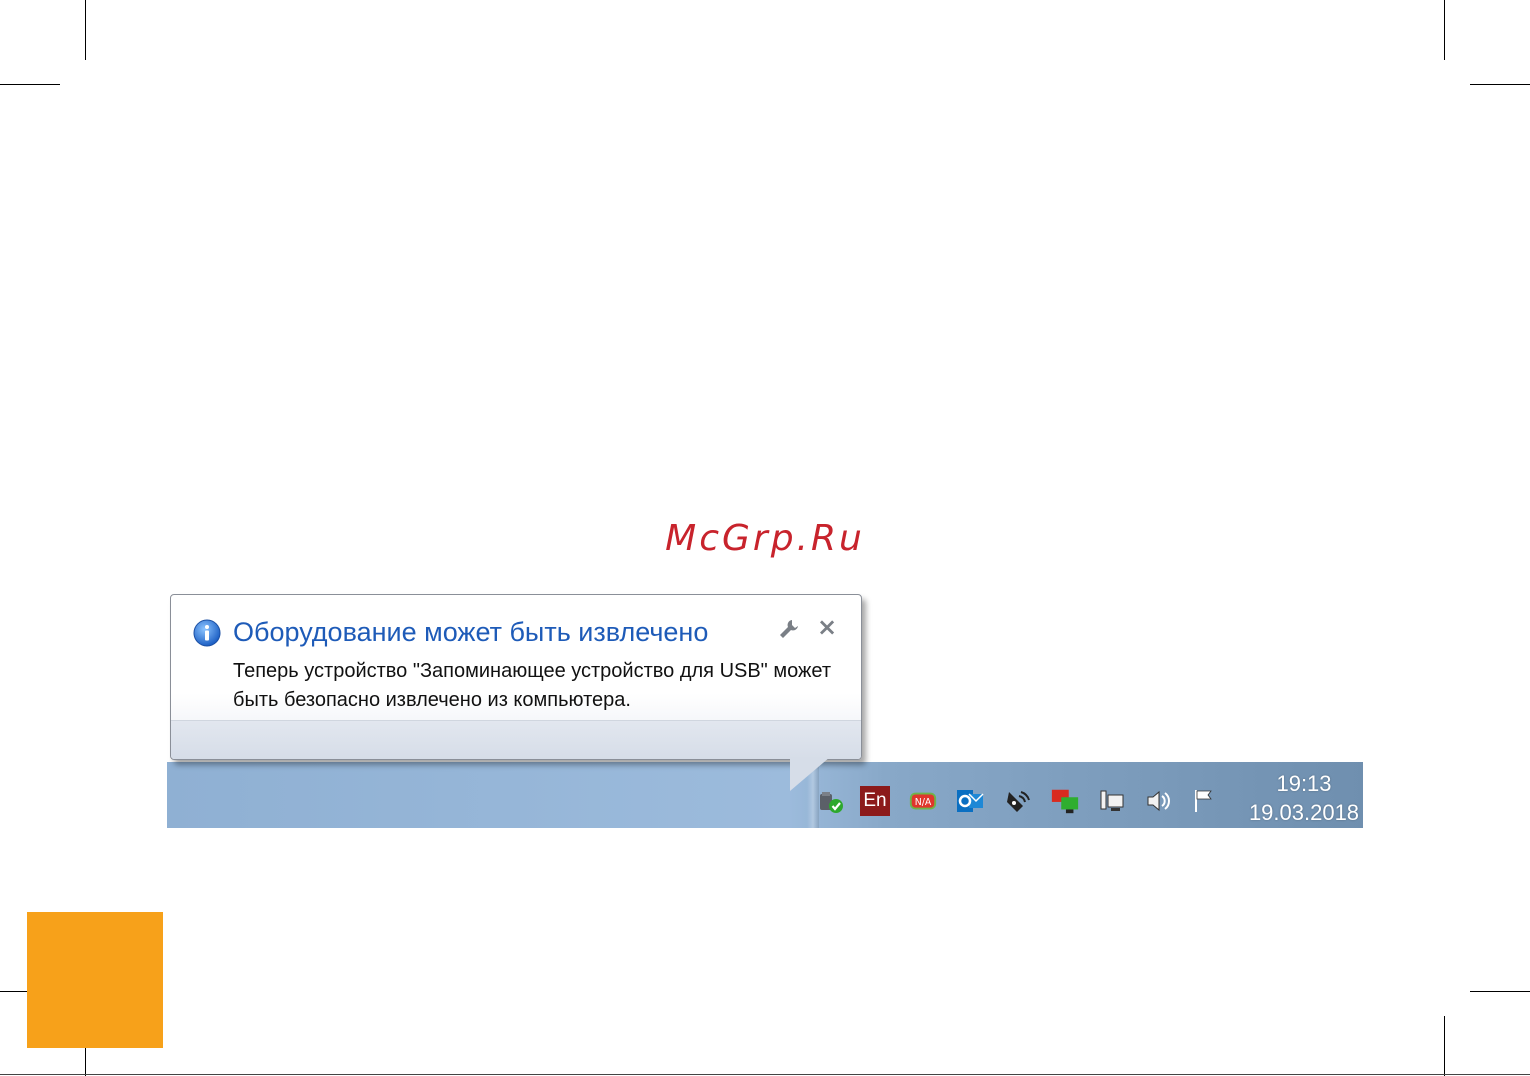  What do you see at coordinates (1304, 812) in the screenshot?
I see `clock-date: 19.03.2018` at bounding box center [1304, 812].